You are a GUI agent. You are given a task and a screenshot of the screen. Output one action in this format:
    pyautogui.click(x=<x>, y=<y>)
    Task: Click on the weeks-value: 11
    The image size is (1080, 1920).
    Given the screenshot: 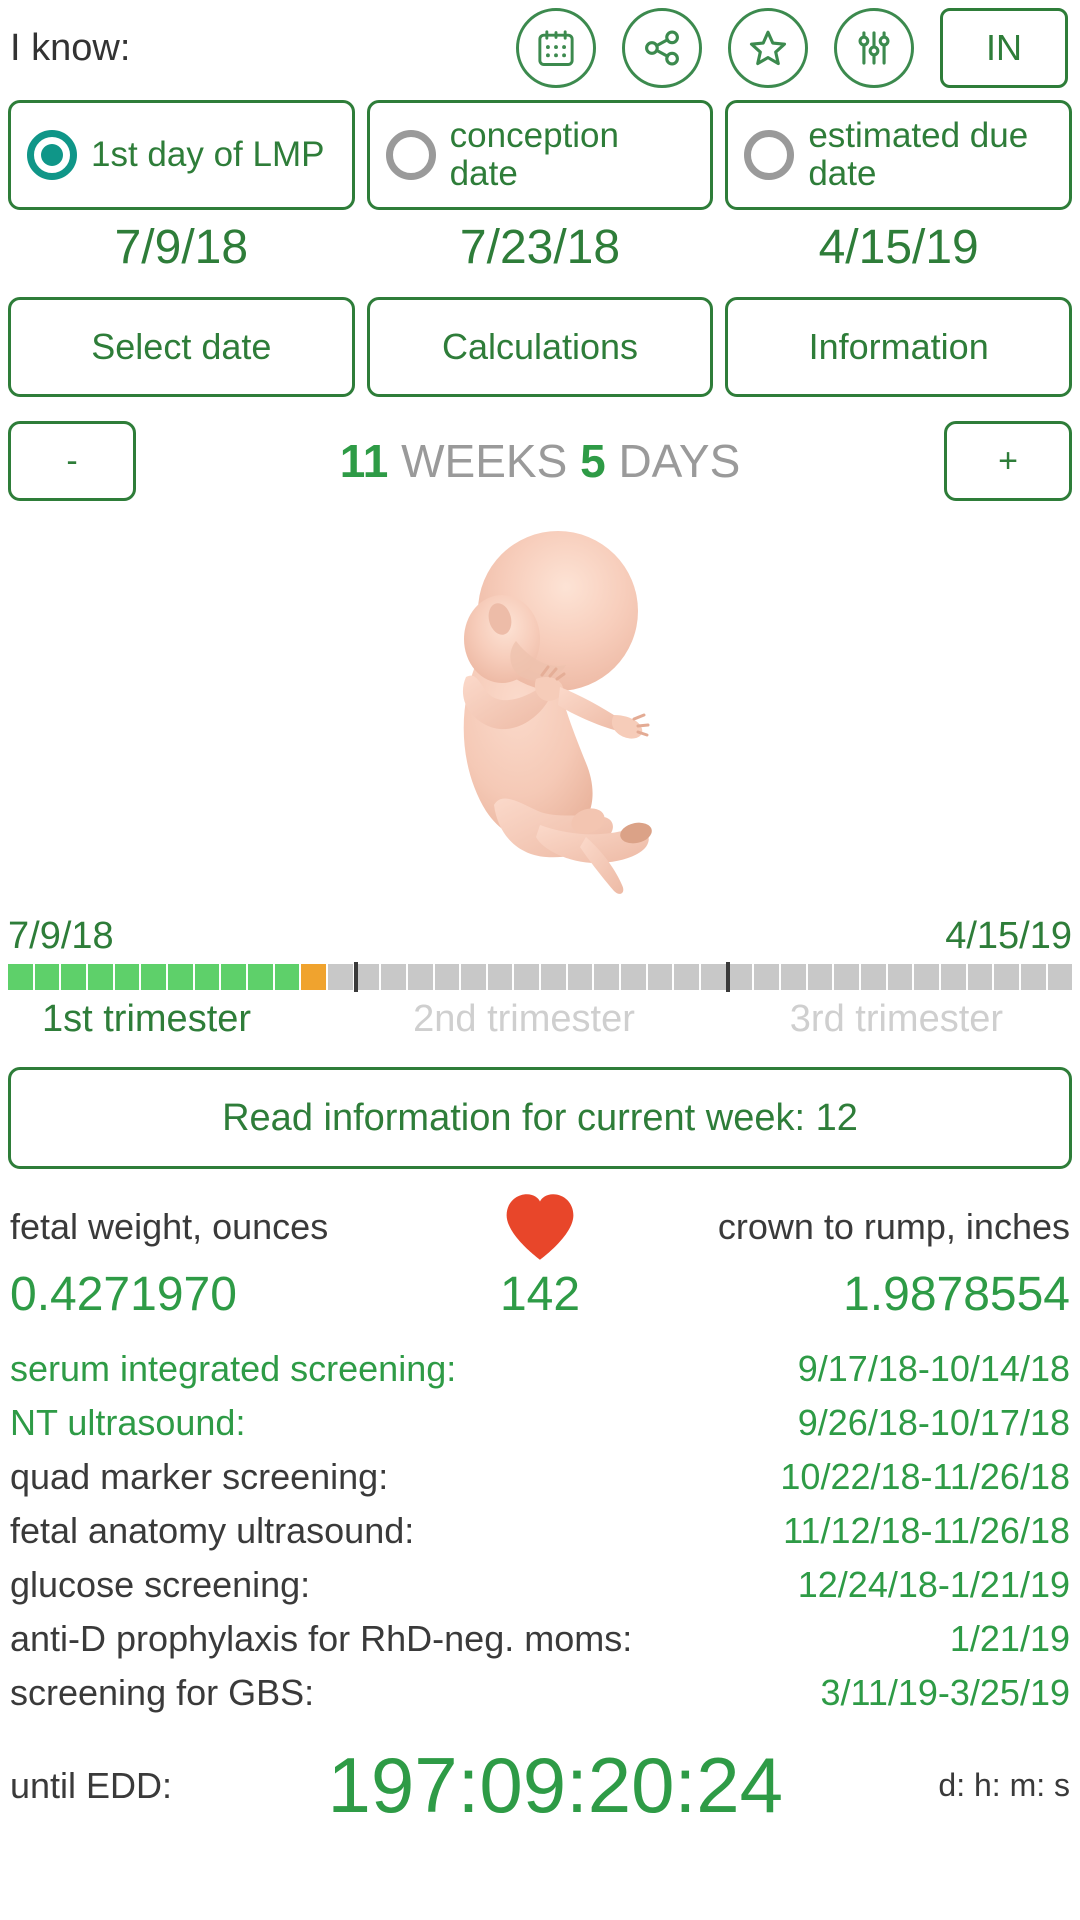 What is the action you would take?
    pyautogui.click(x=364, y=461)
    